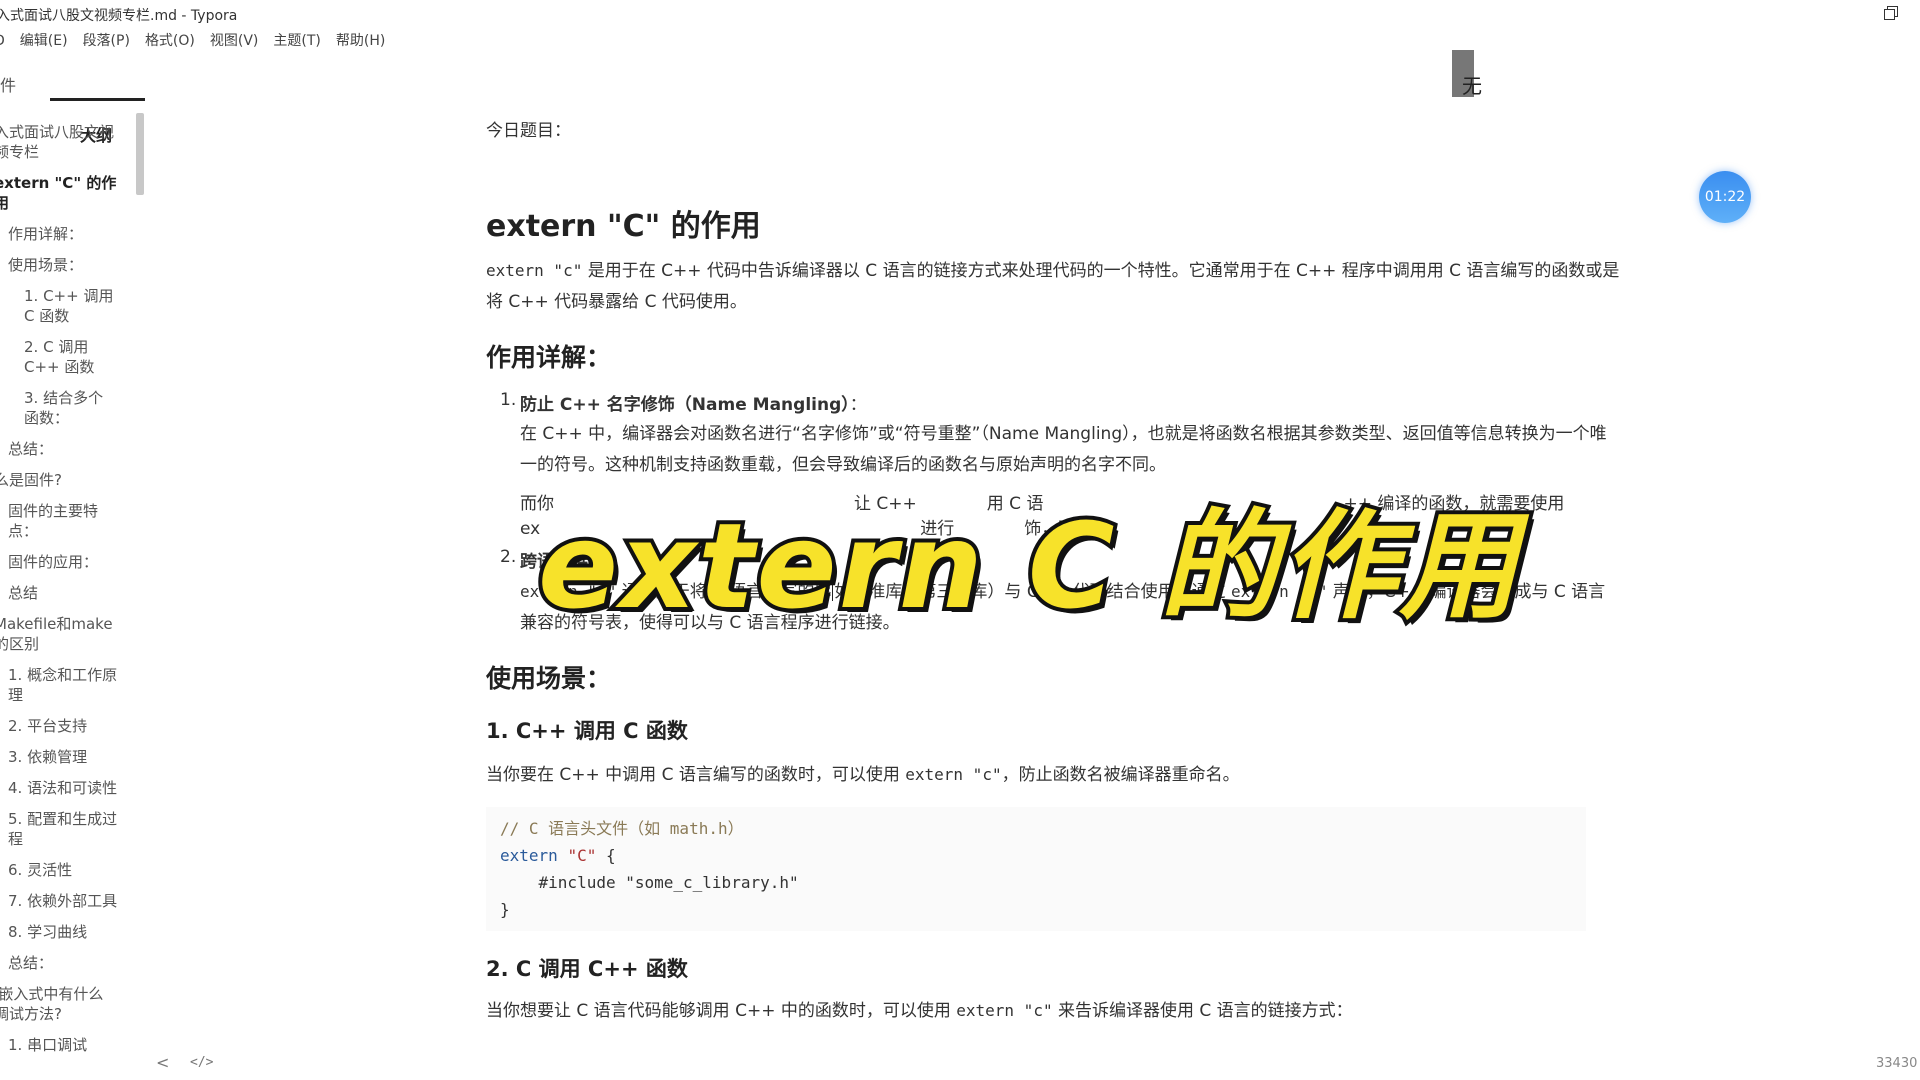 This screenshot has width=1920, height=1080. Describe the element at coordinates (73, 102) in the screenshot. I see `sidebar-tabs: 件 大纲` at that location.